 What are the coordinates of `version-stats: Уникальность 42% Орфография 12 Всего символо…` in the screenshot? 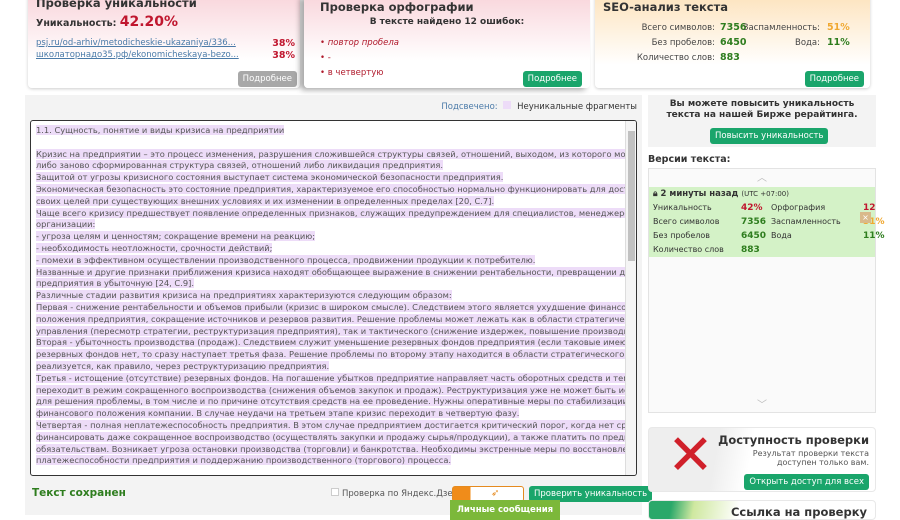 It's located at (773, 229).